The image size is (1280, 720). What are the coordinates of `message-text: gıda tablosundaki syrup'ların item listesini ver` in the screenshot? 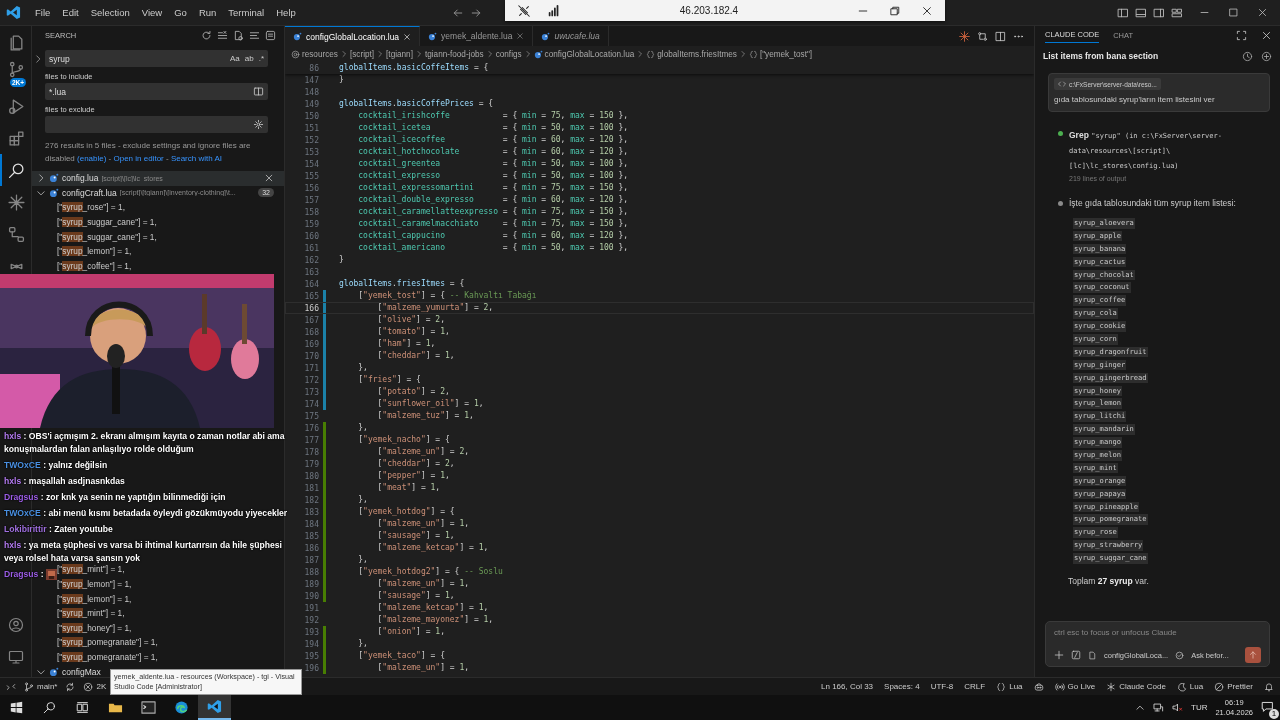 It's located at (1135, 99).